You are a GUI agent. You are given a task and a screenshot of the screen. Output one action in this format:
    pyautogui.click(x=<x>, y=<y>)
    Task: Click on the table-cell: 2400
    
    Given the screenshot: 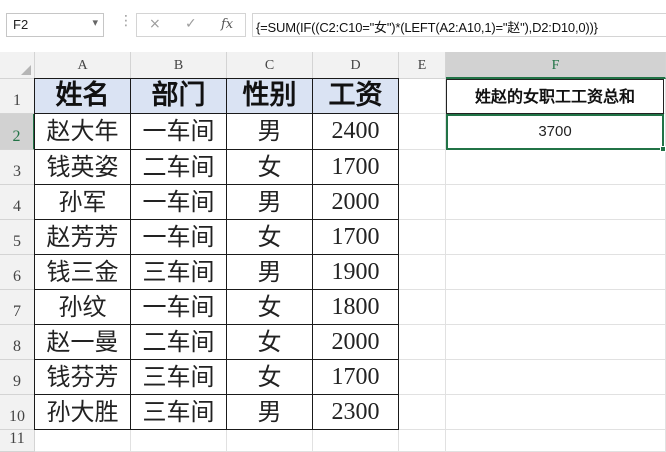 What is the action you would take?
    pyautogui.click(x=355, y=131)
    